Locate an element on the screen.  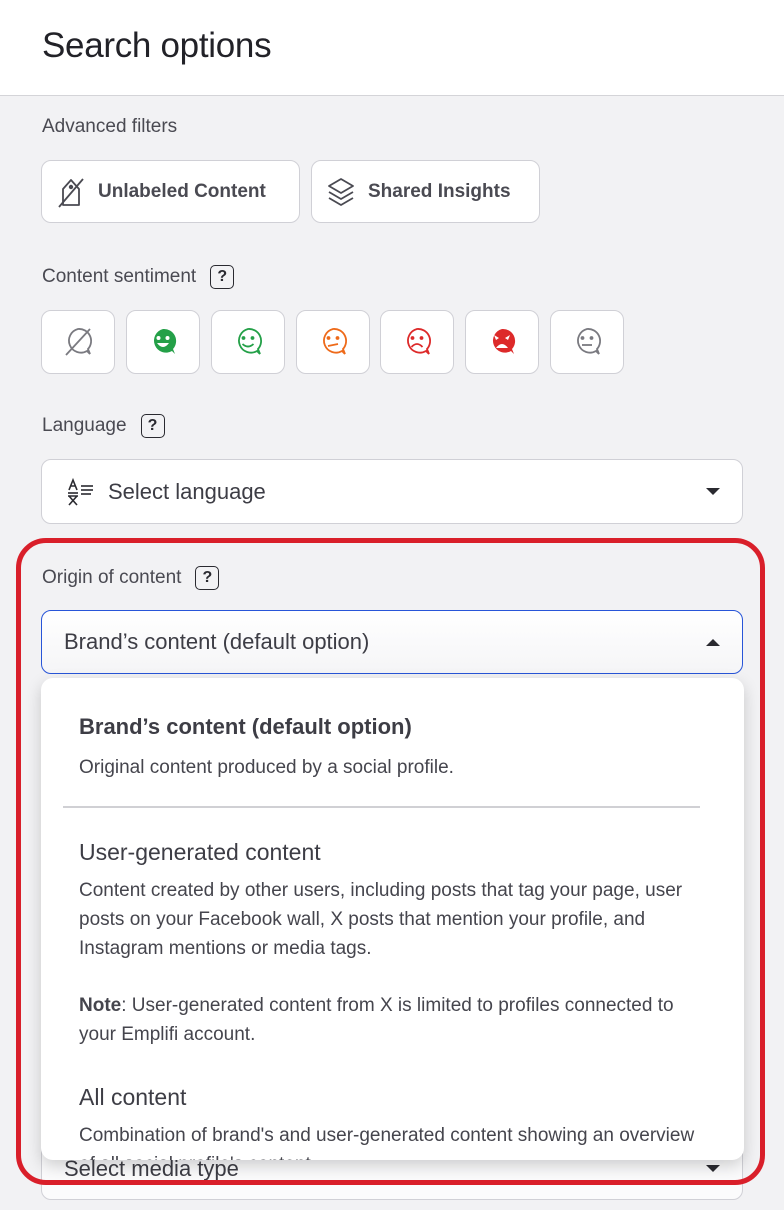
content-sentiment-label: Content sentiment ? is located at coordinates (138, 277).